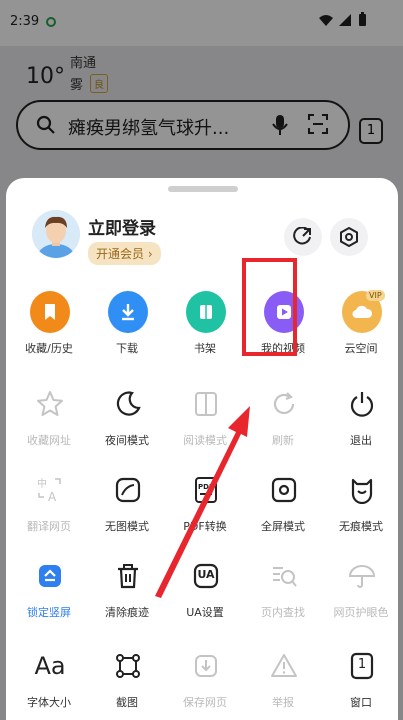 The height and width of the screenshot is (720, 403). I want to click on menu-item-exit: 退出, so click(361, 424).